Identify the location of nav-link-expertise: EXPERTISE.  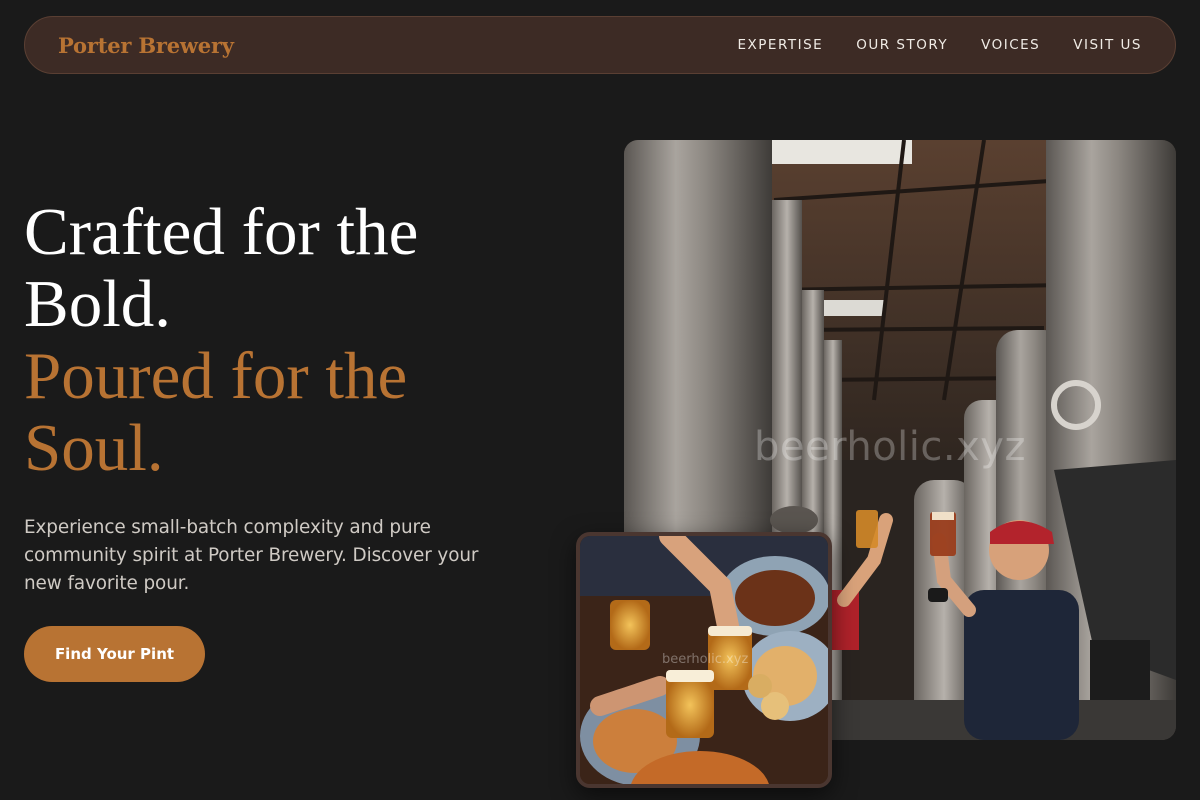
(781, 45).